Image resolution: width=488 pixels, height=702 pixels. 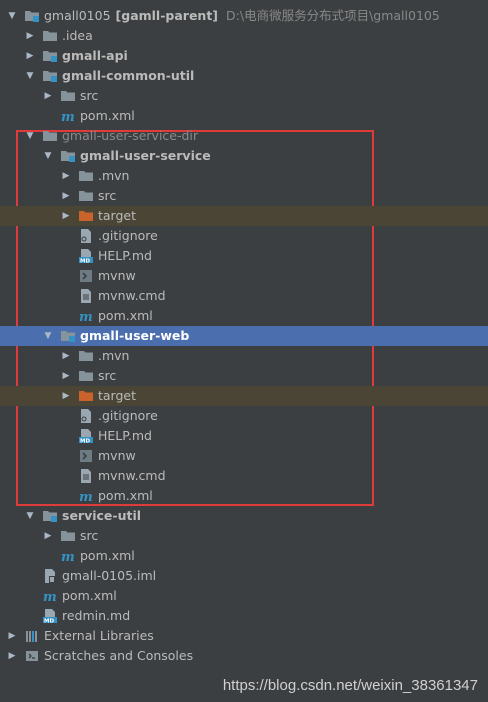 What do you see at coordinates (244, 76) in the screenshot?
I see `tree-row: ▼ gmall-common-util` at bounding box center [244, 76].